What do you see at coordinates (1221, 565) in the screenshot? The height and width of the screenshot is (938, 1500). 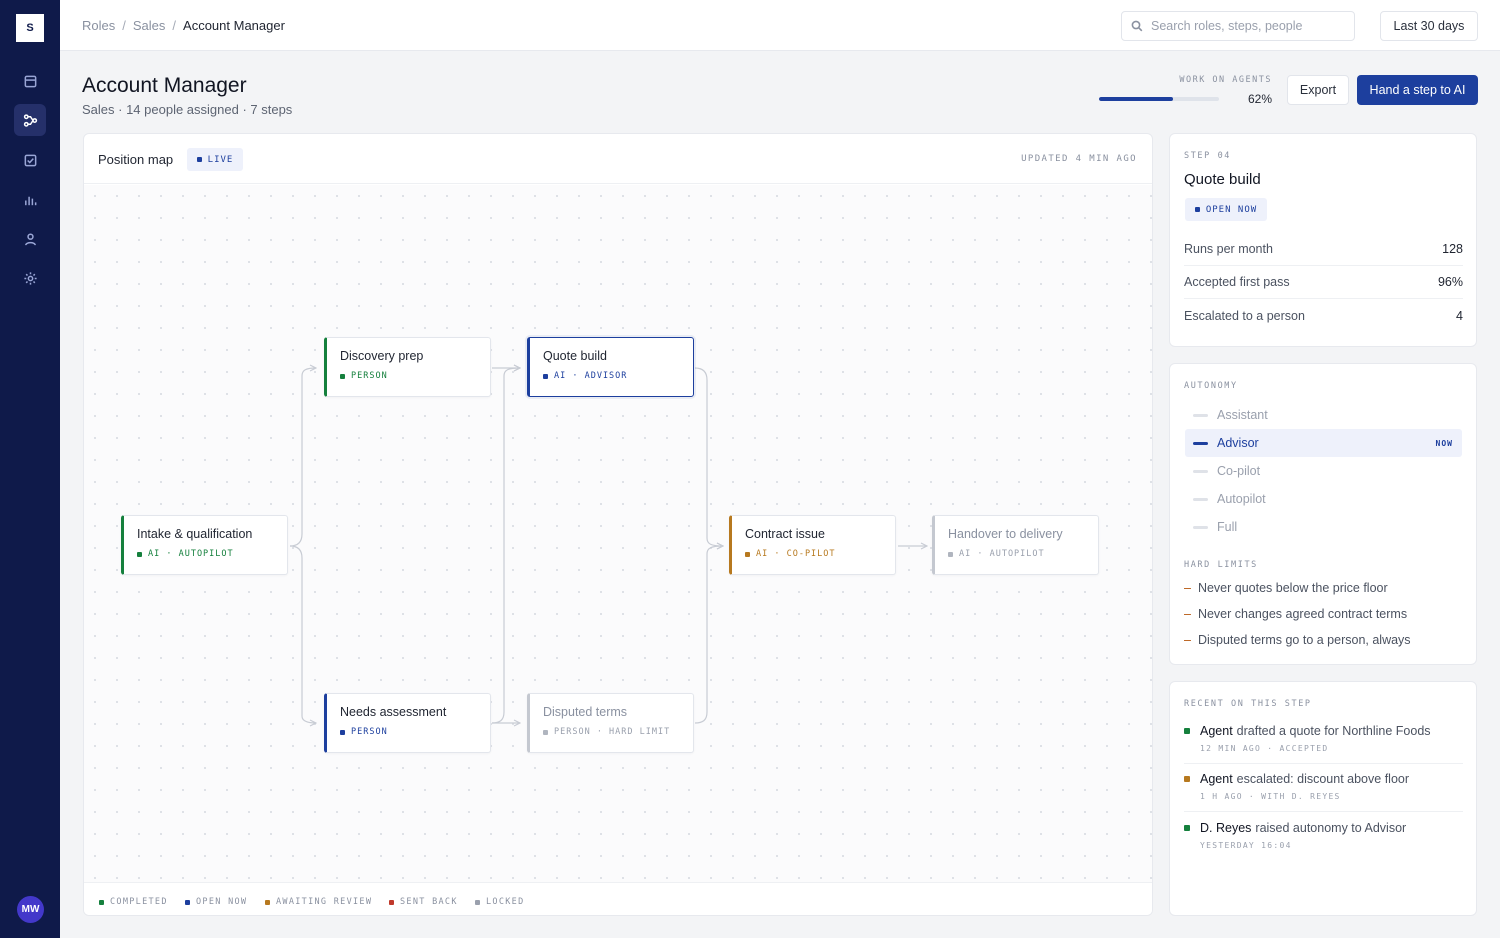 I see `hard-limits-label: HARD LIMITS` at bounding box center [1221, 565].